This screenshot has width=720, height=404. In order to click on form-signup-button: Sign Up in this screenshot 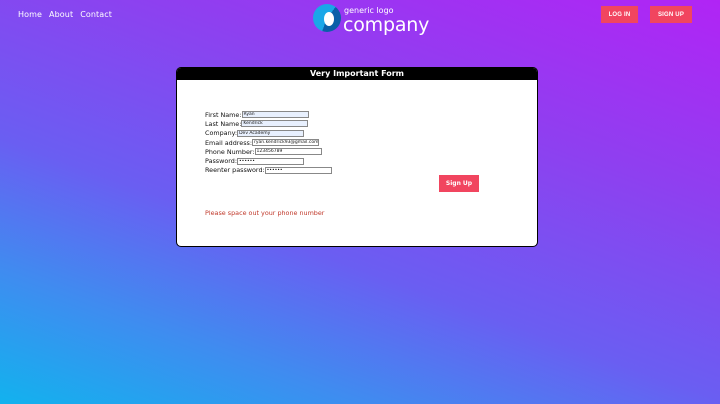, I will do `click(459, 183)`.